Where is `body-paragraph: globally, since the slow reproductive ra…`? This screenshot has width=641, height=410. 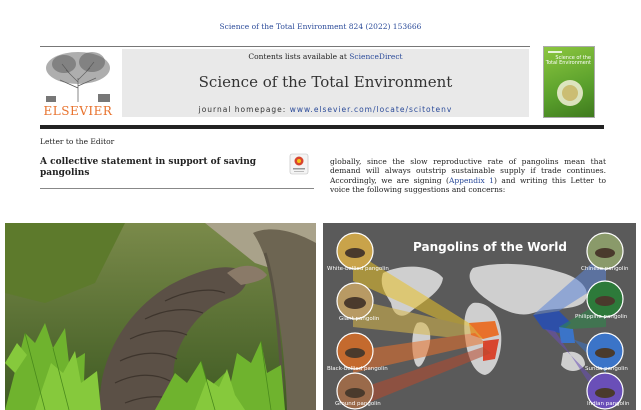 body-paragraph: globally, since the slow reproductive ra… is located at coordinates (468, 176).